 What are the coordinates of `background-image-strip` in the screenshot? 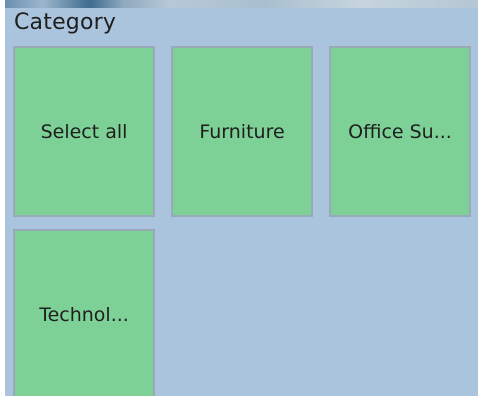 It's located at (241, 4).